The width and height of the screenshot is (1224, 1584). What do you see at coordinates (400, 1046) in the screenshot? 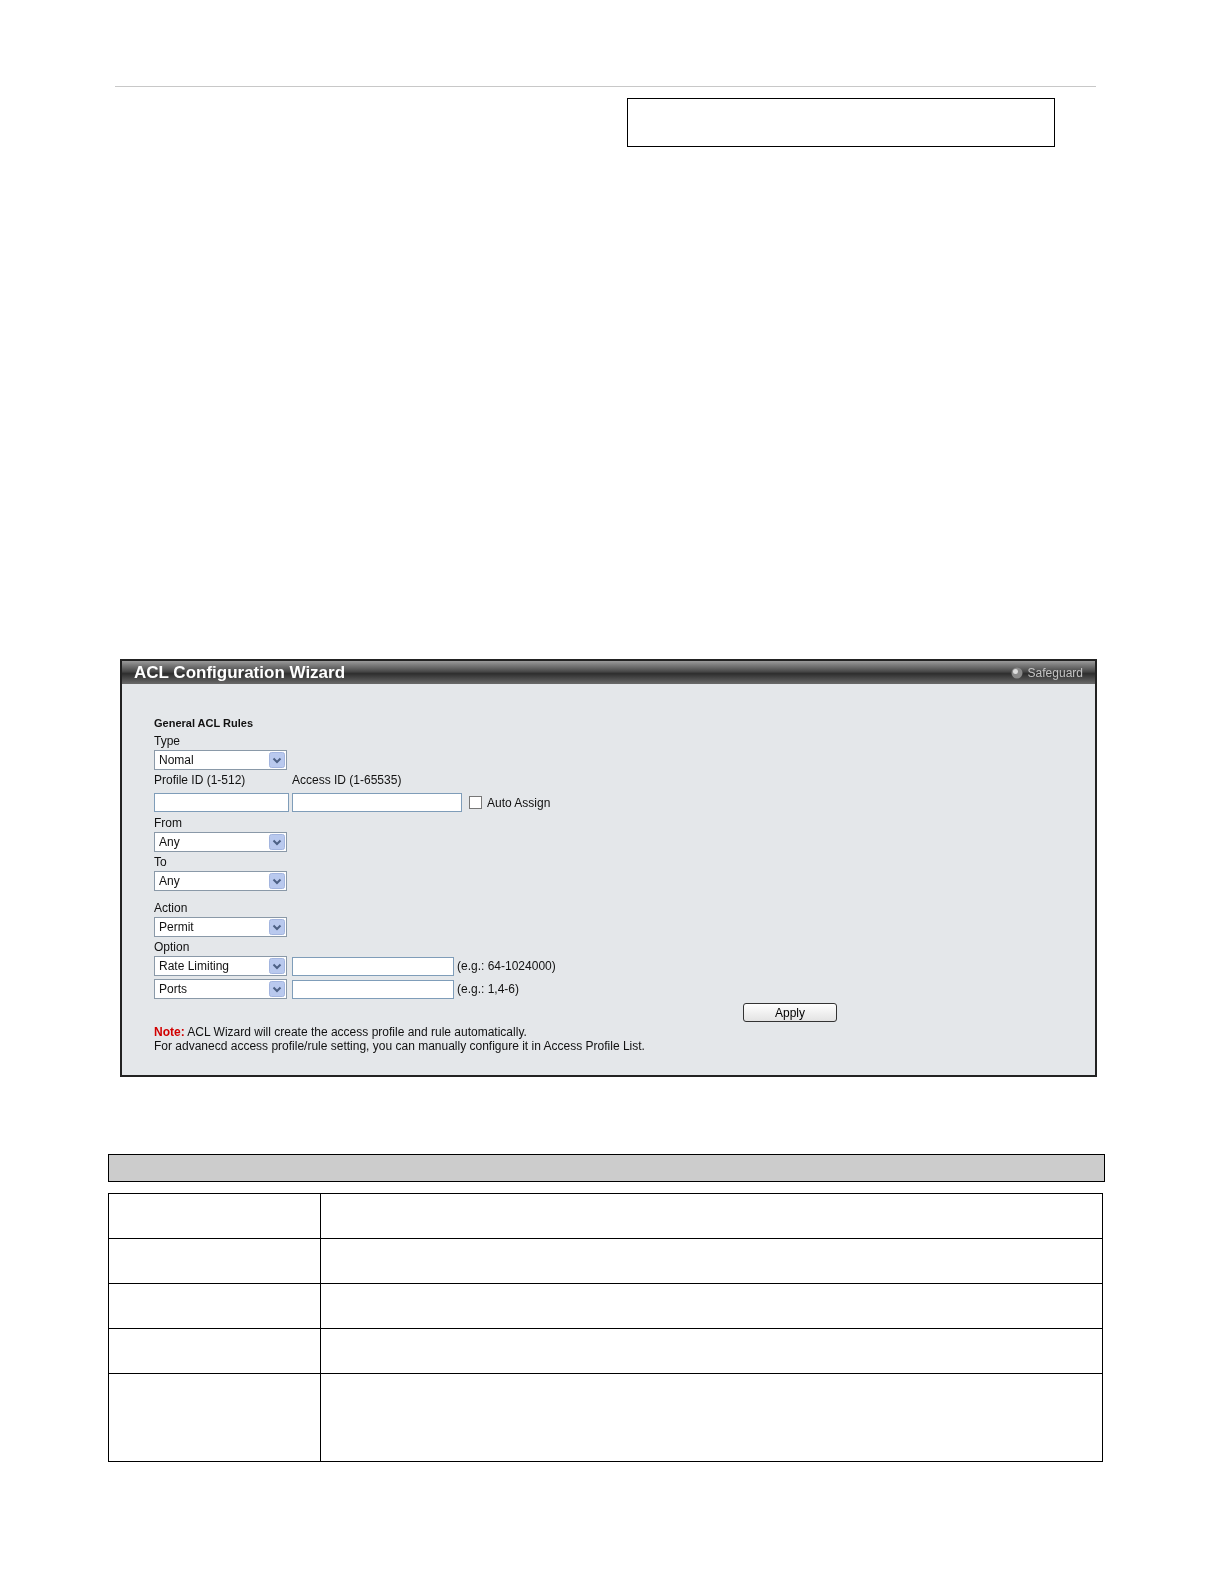
I see `note-text: For advanecd access profile/rule setting, you can manually configure it in Access Profile List.` at bounding box center [400, 1046].